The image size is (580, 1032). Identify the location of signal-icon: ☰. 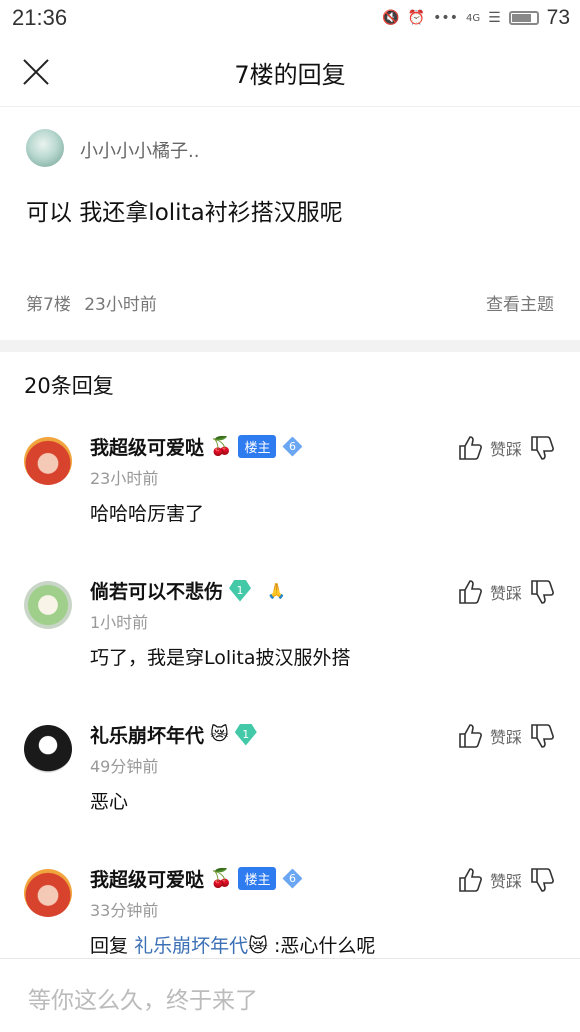
(494, 18).